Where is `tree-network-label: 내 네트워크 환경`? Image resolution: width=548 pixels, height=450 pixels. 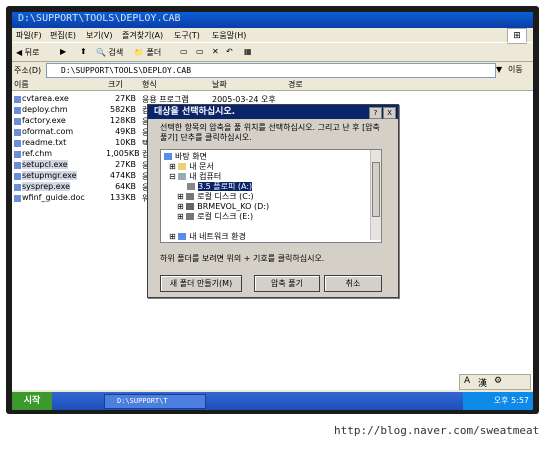 tree-network-label: 내 네트워크 환경 is located at coordinates (217, 236).